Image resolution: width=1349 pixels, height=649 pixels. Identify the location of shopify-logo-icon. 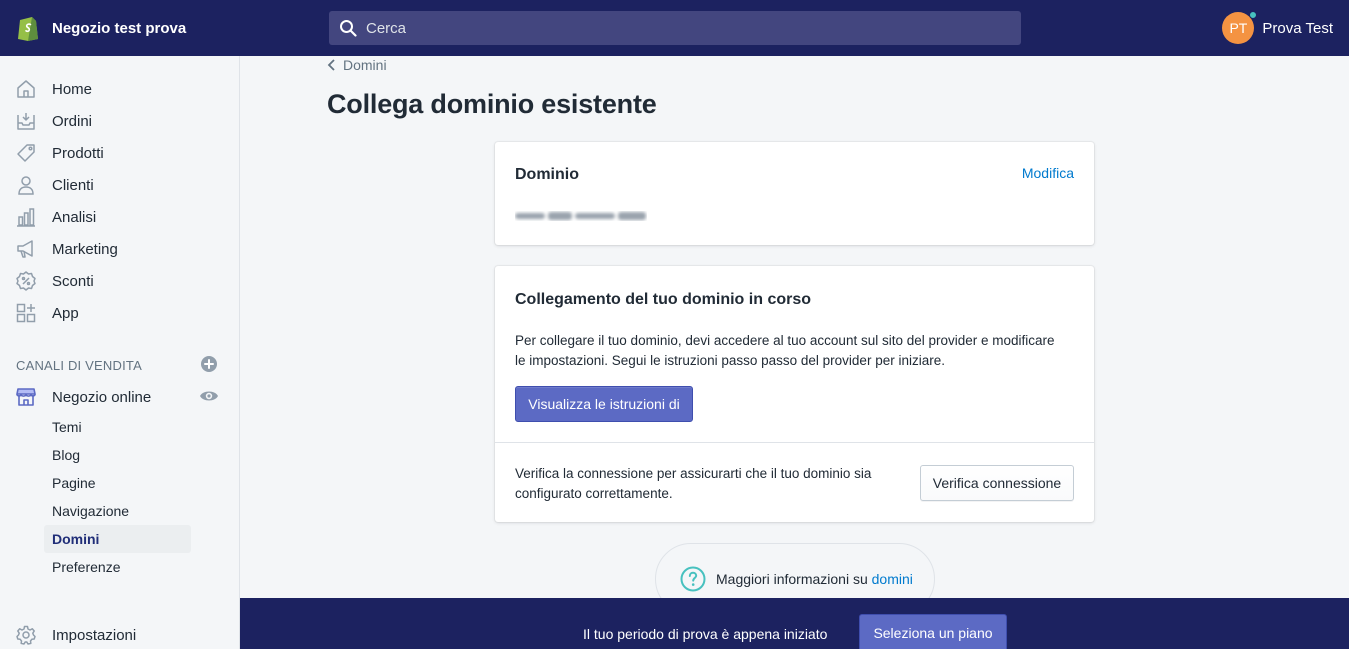
(28, 29).